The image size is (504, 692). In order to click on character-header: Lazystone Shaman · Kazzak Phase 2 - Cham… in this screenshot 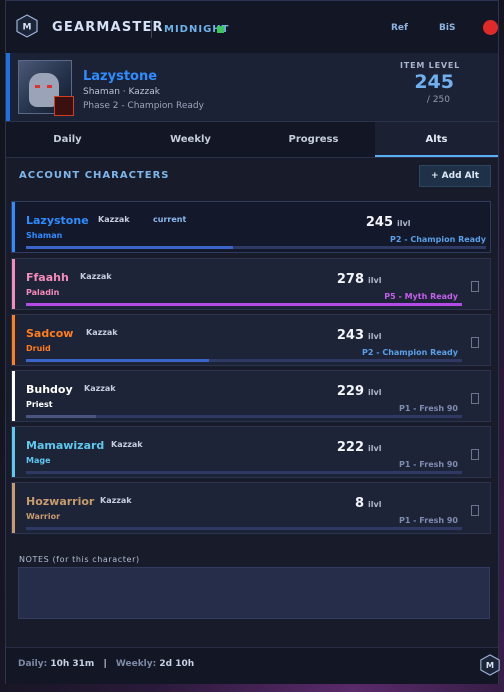, I will do `click(252, 87)`.